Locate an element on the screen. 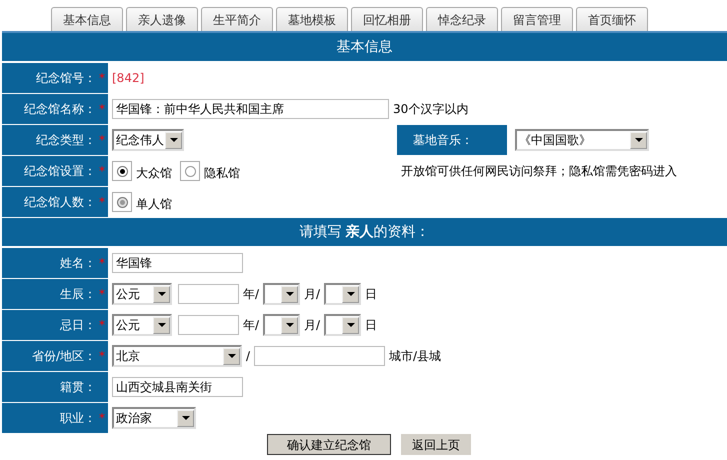 Image resolution: width=727 pixels, height=460 pixels. select-field: 北京 is located at coordinates (177, 356).